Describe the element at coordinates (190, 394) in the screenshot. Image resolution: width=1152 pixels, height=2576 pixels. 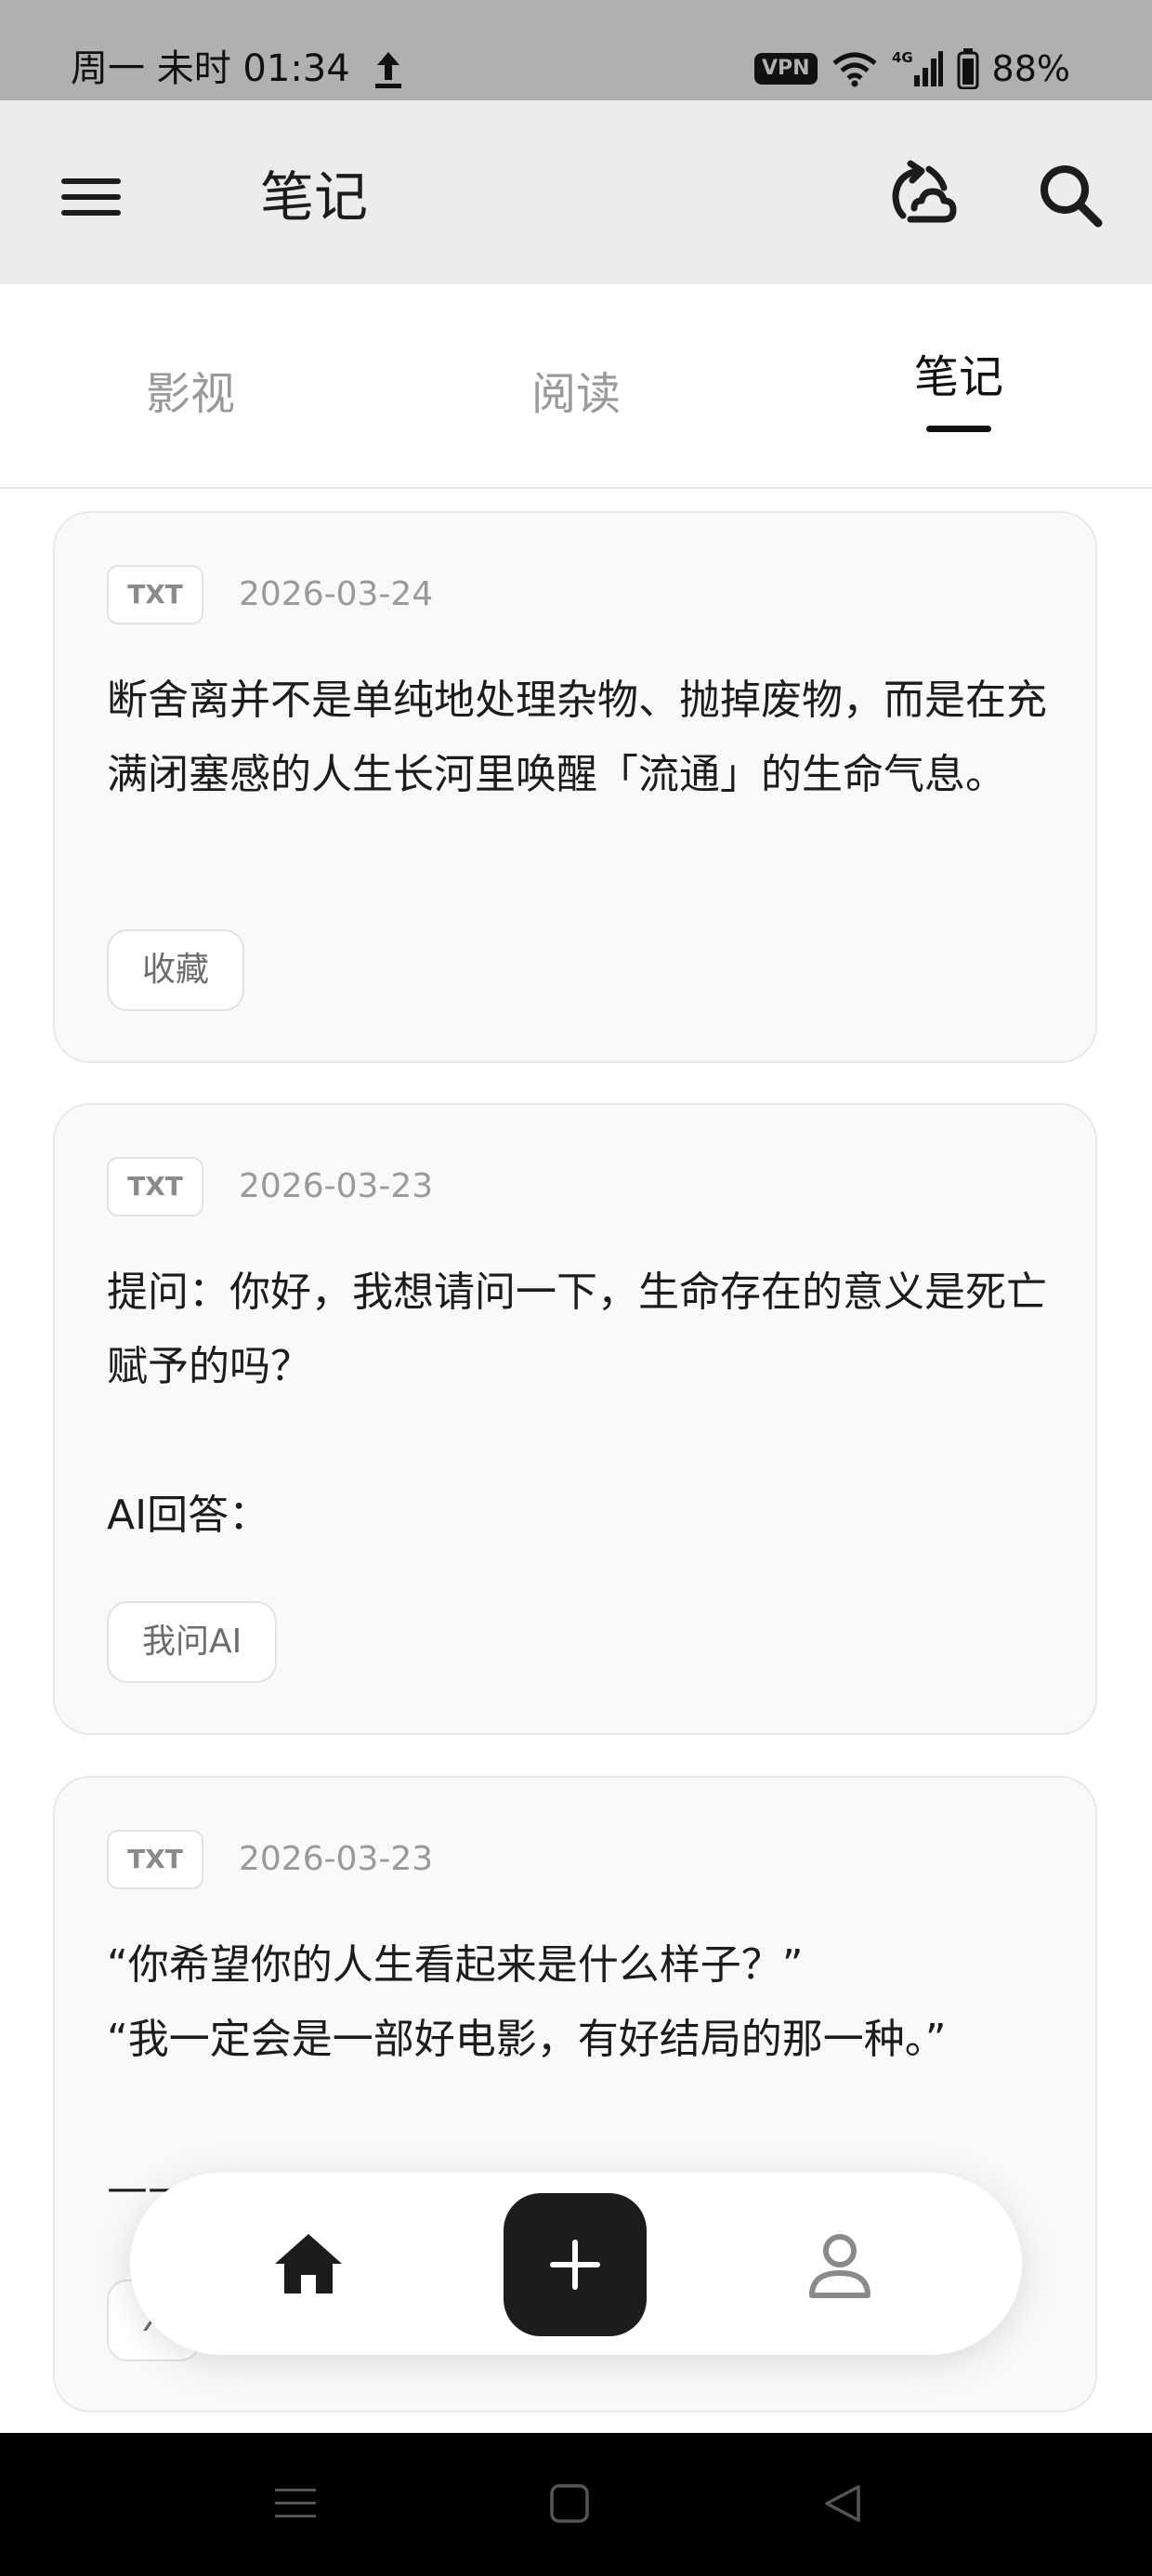
I see `tab-label: 影视` at that location.